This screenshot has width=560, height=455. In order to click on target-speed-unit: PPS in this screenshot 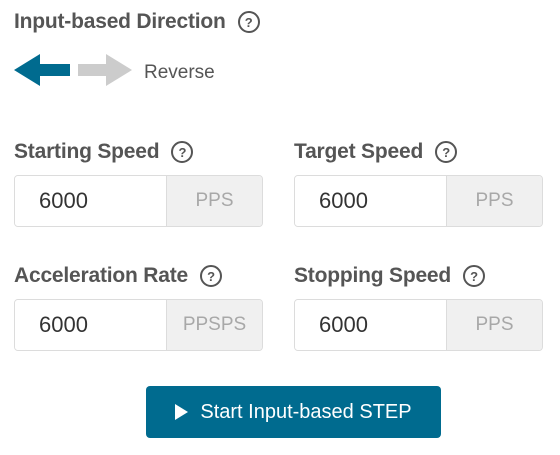, I will do `click(494, 201)`.